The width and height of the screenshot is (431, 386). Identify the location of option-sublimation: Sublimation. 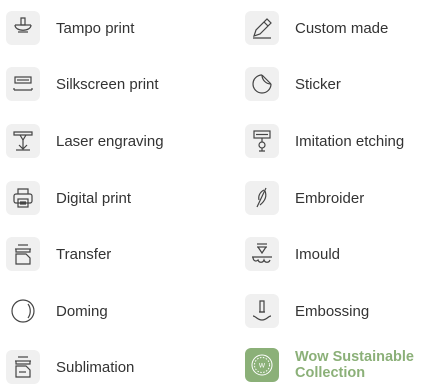
(70, 367).